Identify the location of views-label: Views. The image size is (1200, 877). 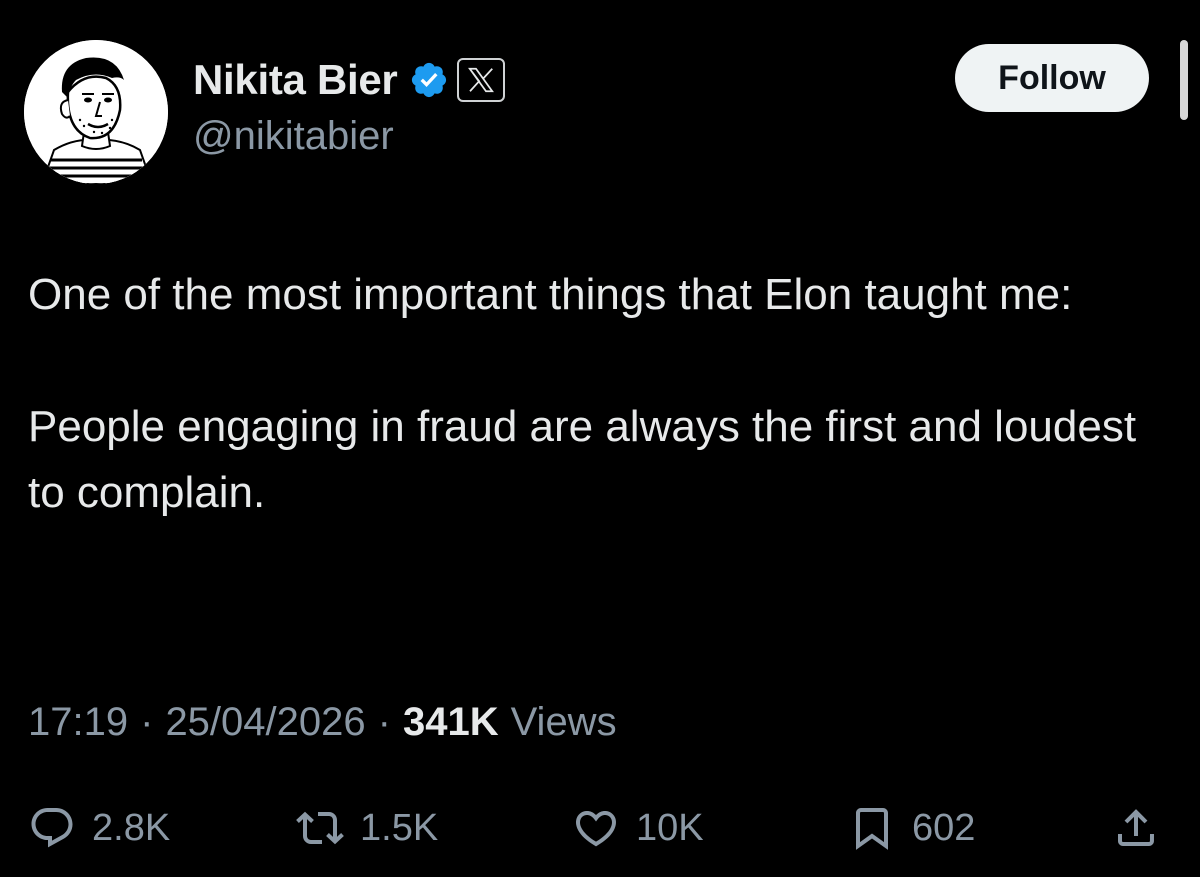
(563, 722).